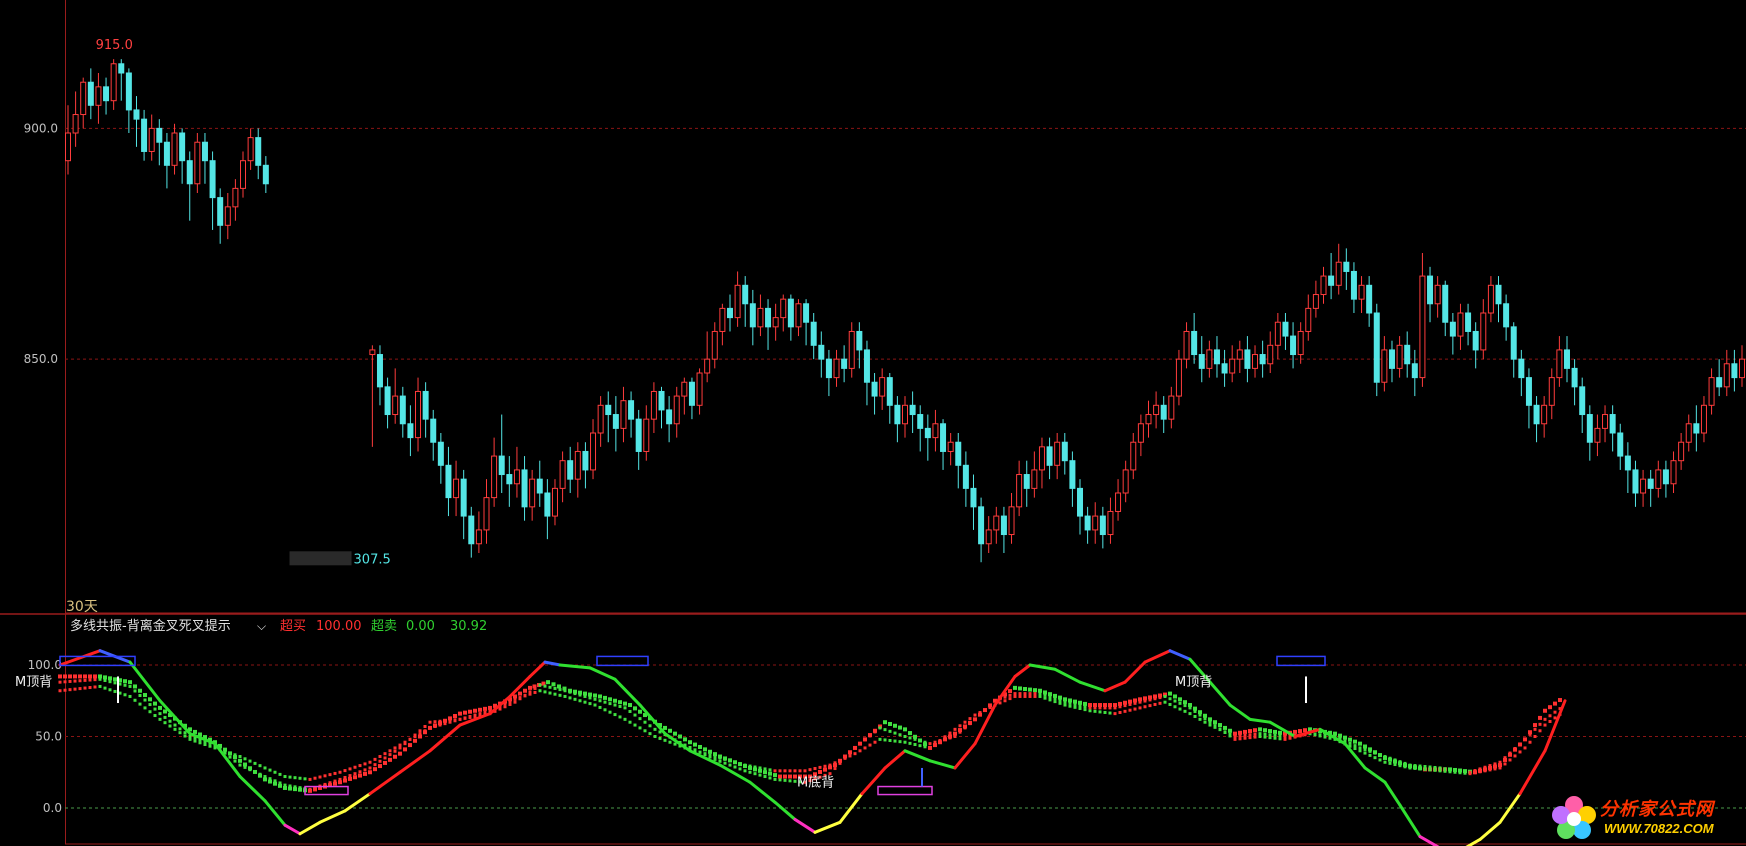 This screenshot has height=846, width=1746. I want to click on high-price-label: 915.0, so click(114, 45).